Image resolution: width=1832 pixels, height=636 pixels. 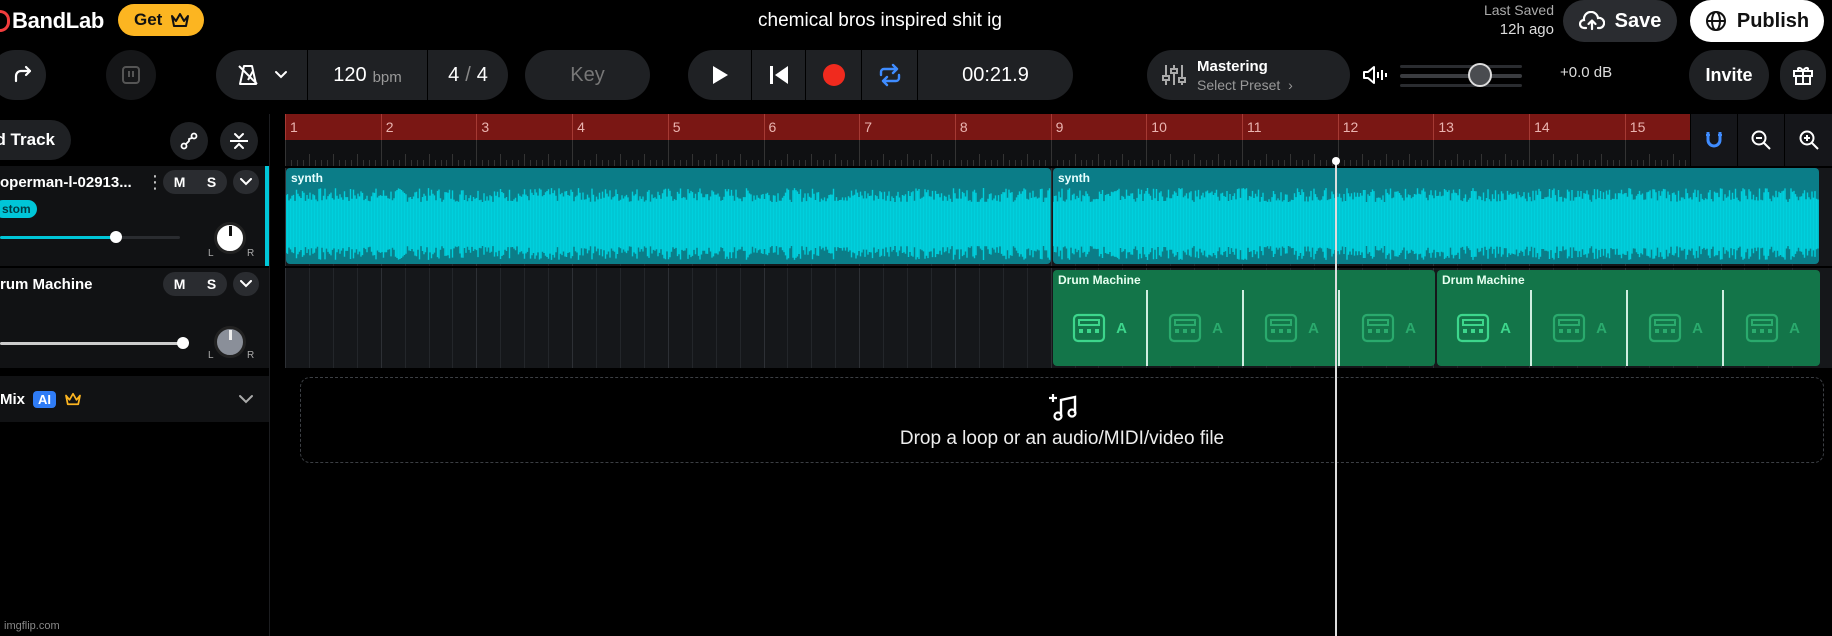 What do you see at coordinates (1245, 85) in the screenshot?
I see `mastering-preset-row: Select Preset ›` at bounding box center [1245, 85].